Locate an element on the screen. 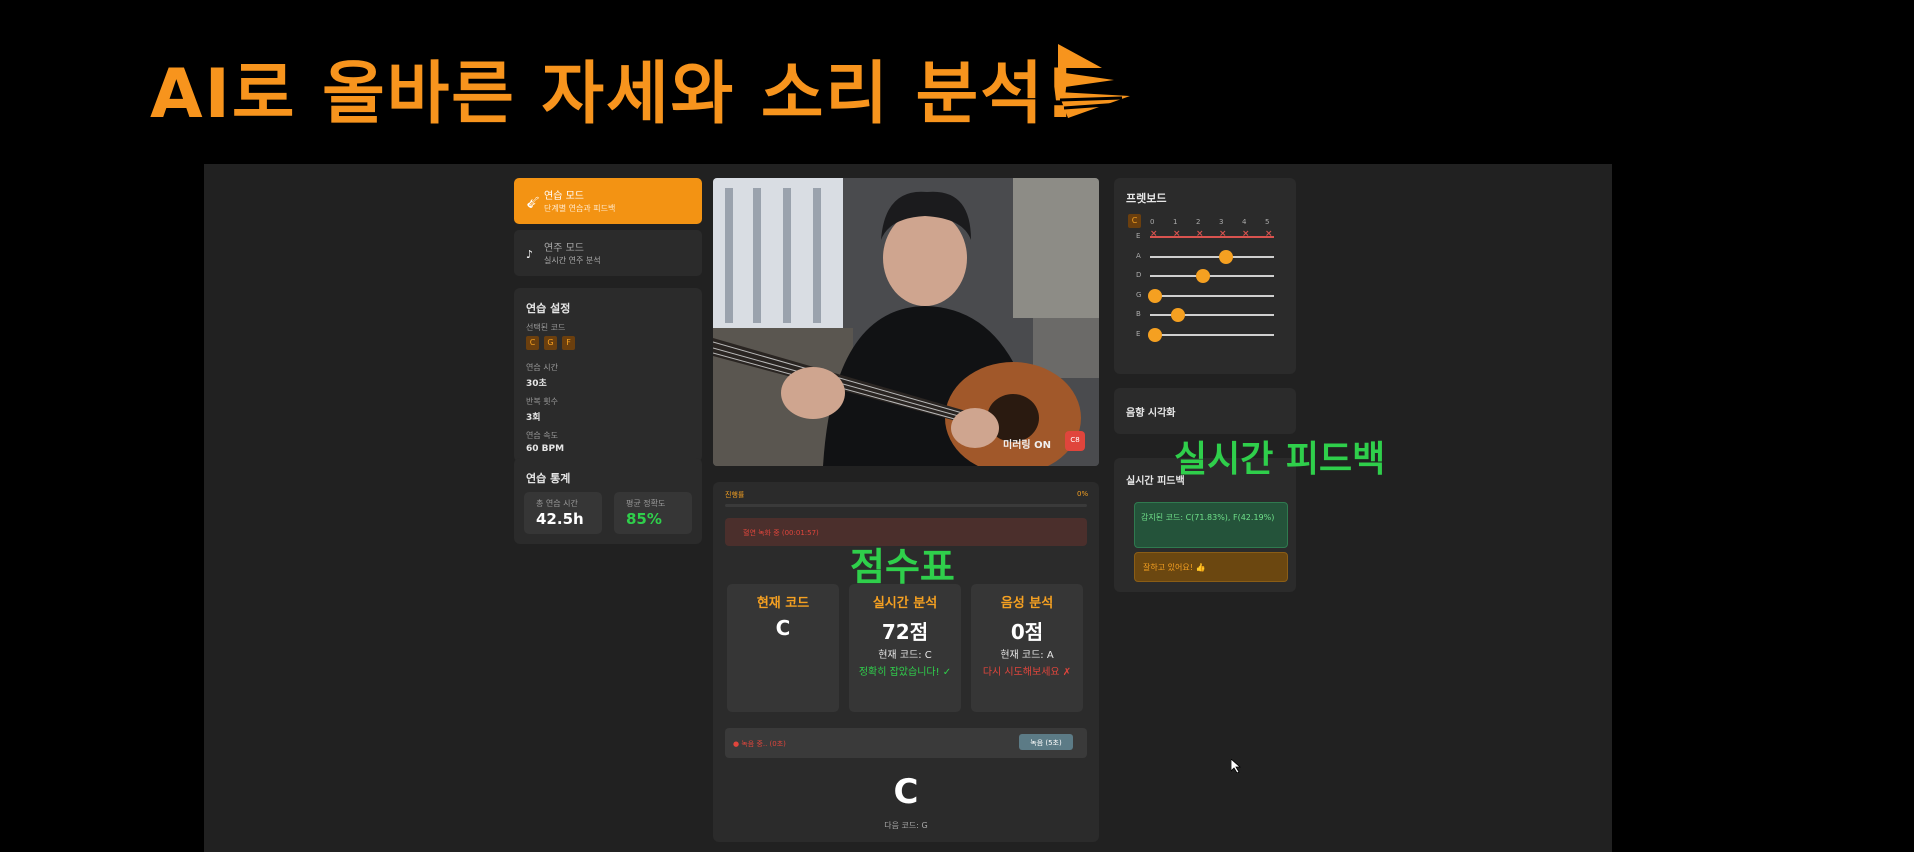 Image resolution: width=1914 pixels, height=852 pixels. speed-value: 60 BPM is located at coordinates (545, 449).